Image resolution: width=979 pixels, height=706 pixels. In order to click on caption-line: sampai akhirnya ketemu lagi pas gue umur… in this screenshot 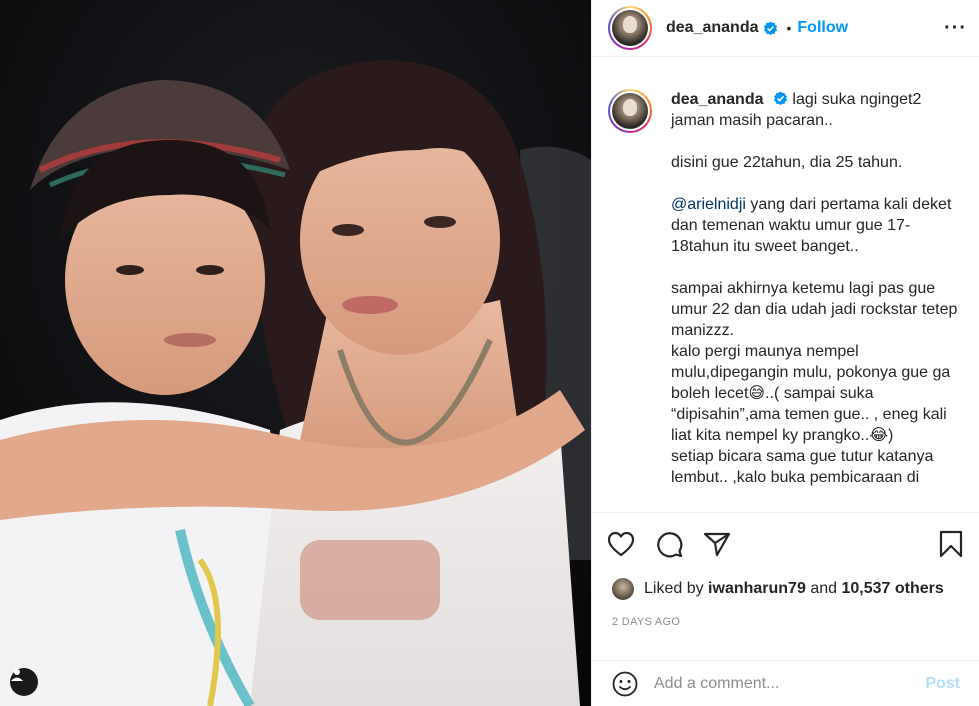, I will do `click(814, 309)`.